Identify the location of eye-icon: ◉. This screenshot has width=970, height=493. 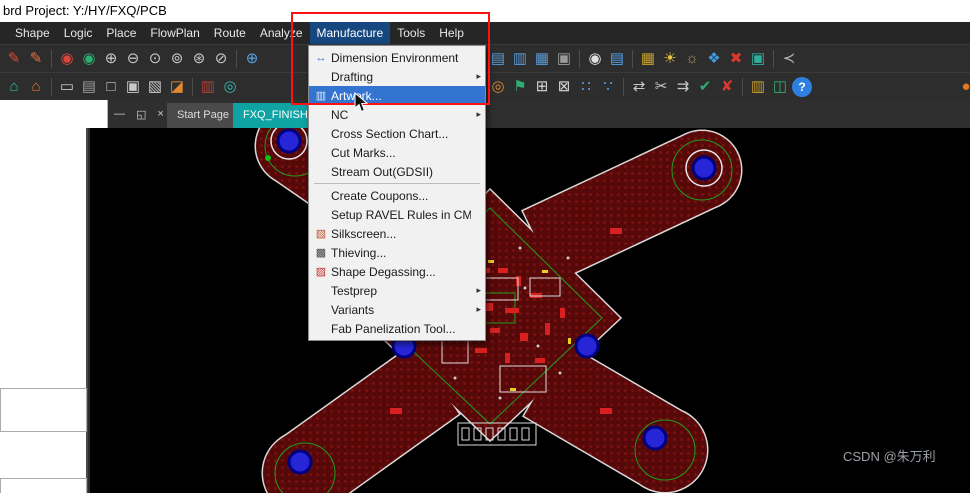
(595, 59).